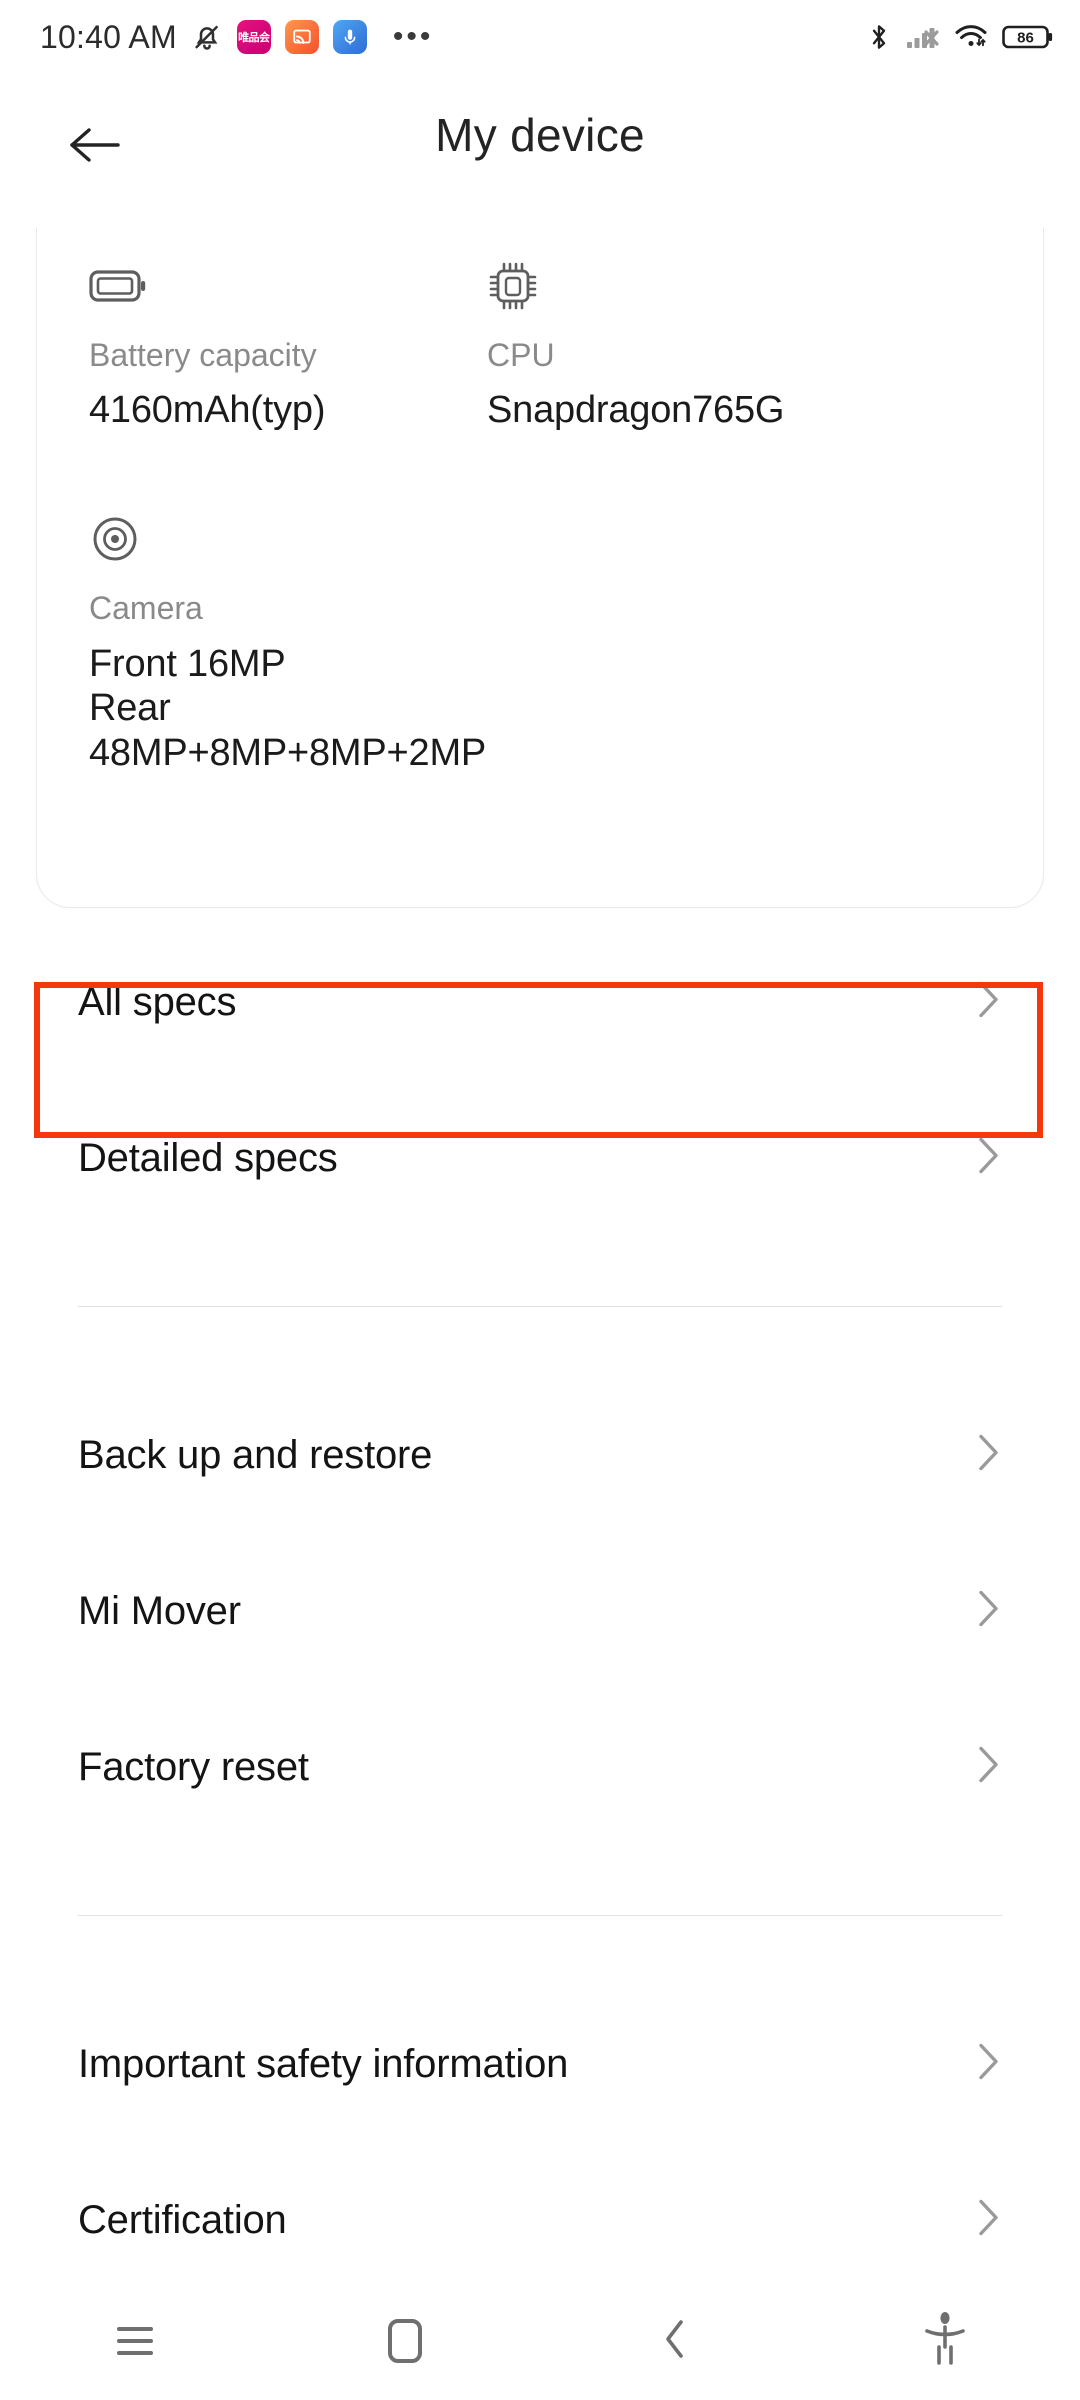  I want to click on spec-value: 4160mAh(typ), so click(207, 410).